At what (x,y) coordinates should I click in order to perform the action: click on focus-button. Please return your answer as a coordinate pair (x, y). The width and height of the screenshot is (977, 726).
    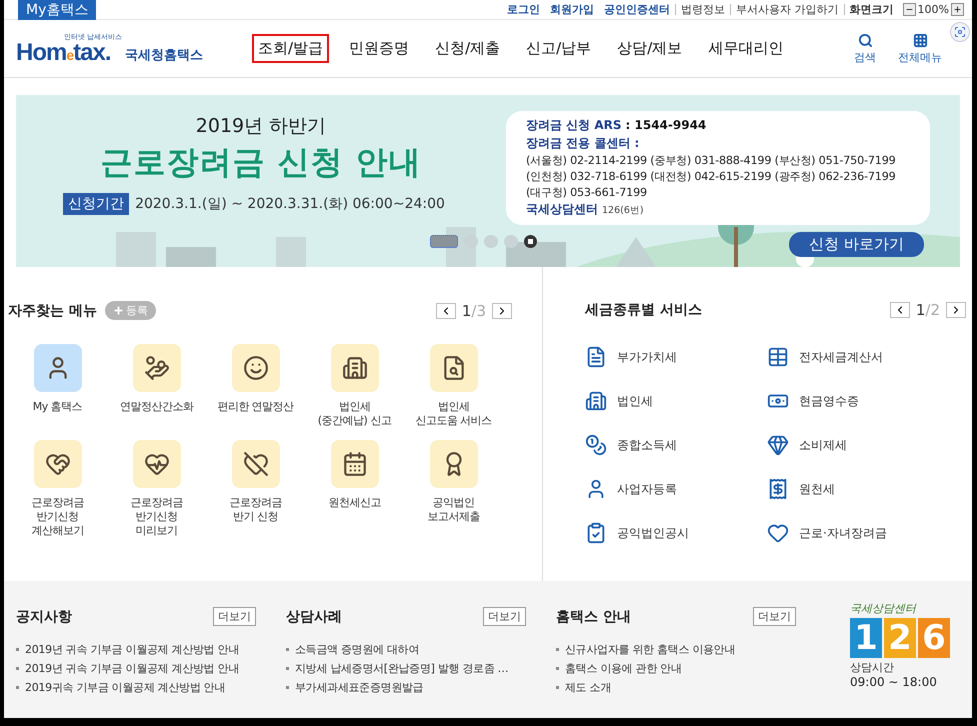
    Looking at the image, I should click on (960, 32).